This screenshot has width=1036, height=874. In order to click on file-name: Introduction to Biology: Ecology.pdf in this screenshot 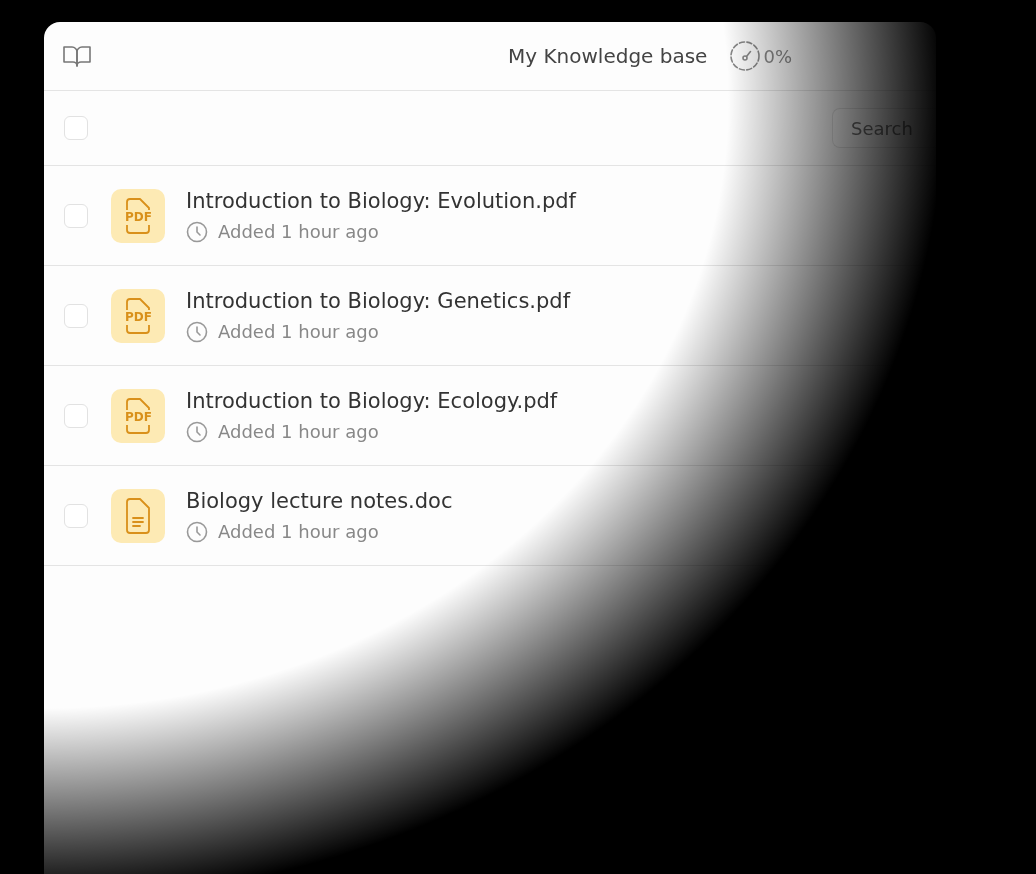, I will do `click(372, 400)`.